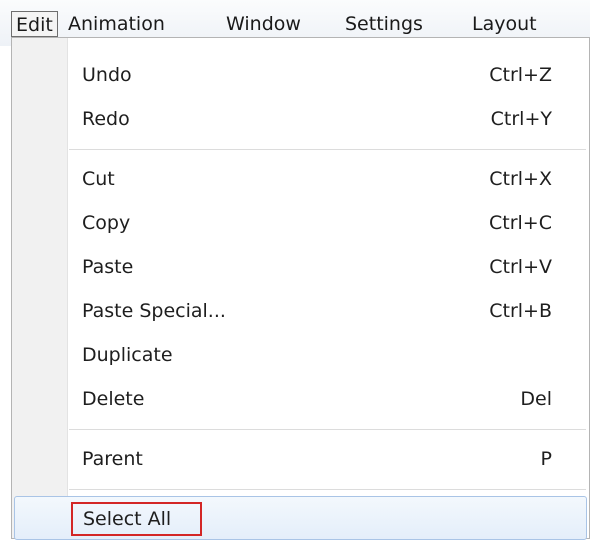  Describe the element at coordinates (300, 311) in the screenshot. I see `menu-item-paste-special: Paste Special... Ctrl+B` at that location.